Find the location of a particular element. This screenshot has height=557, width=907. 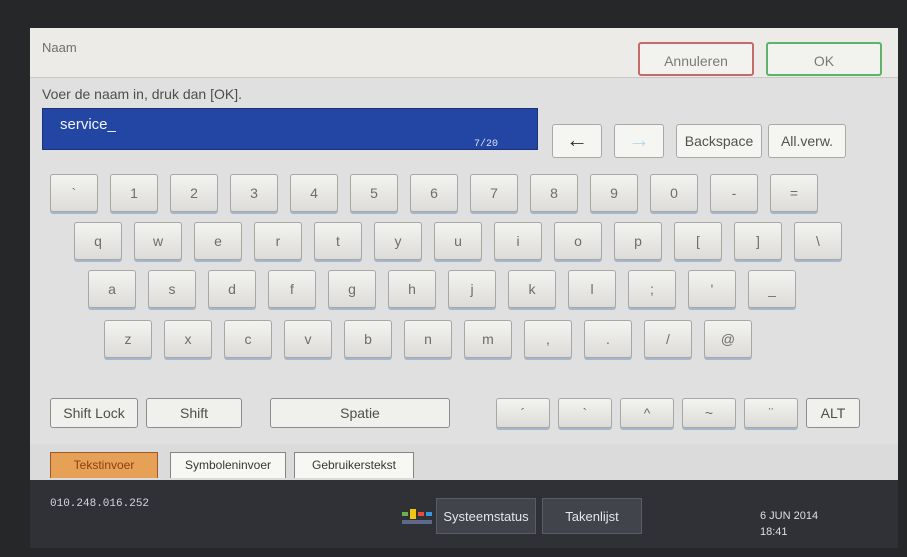

key-backslash: \ is located at coordinates (818, 241).